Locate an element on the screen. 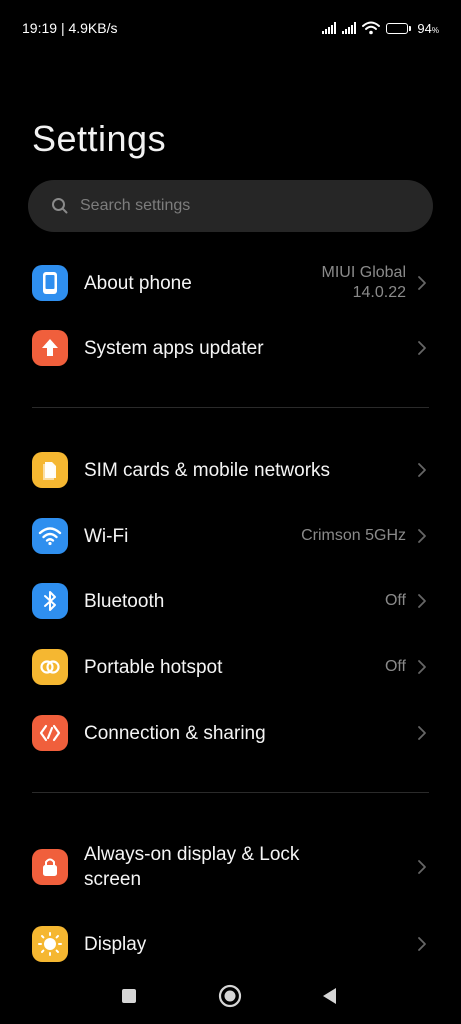  settings-item-portable-hotspot: Portable hotspot Off is located at coordinates (230, 667).